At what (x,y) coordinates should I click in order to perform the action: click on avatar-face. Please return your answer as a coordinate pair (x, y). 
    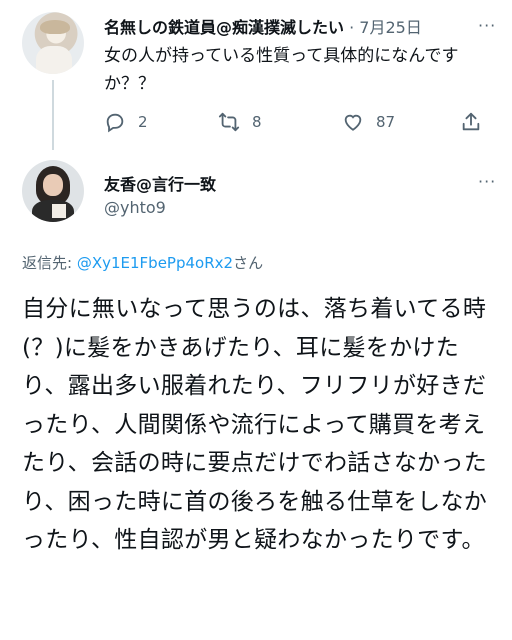
    Looking at the image, I should click on (53, 185).